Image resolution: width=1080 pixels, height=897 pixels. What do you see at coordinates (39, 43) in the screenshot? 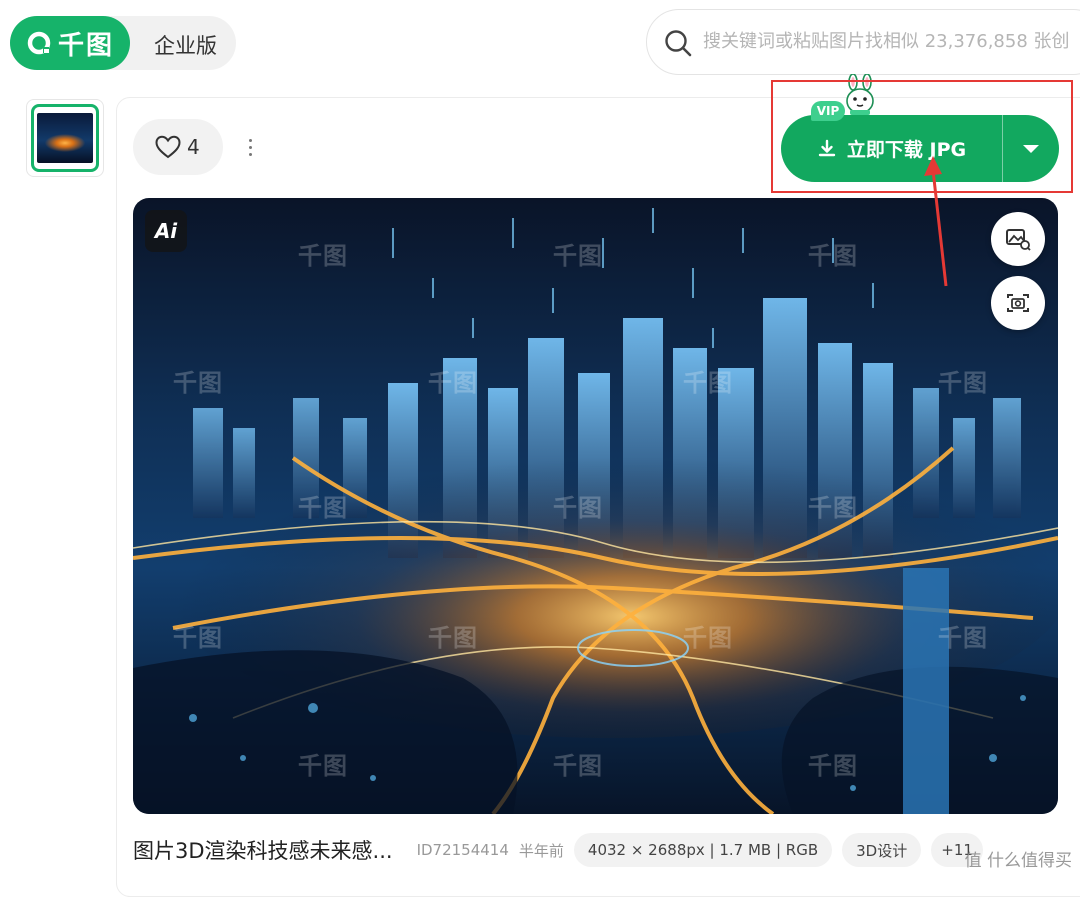
I see `logo-icon` at bounding box center [39, 43].